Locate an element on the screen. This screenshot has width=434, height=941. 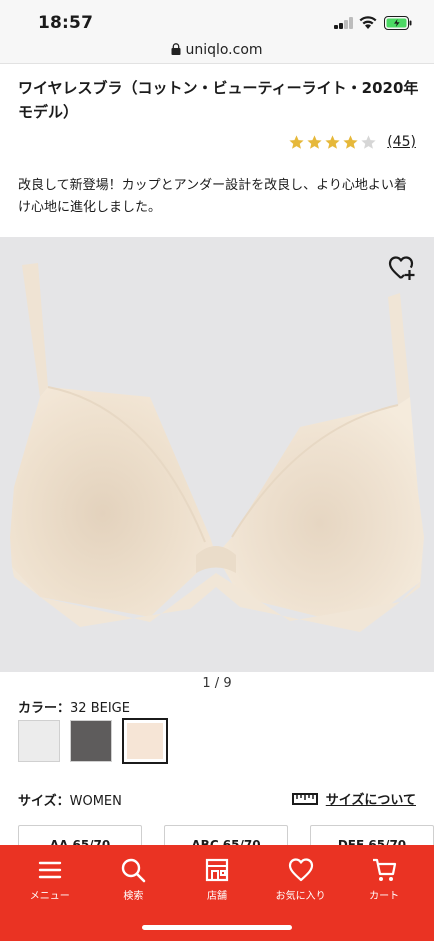
rating-stars is located at coordinates (332, 142).